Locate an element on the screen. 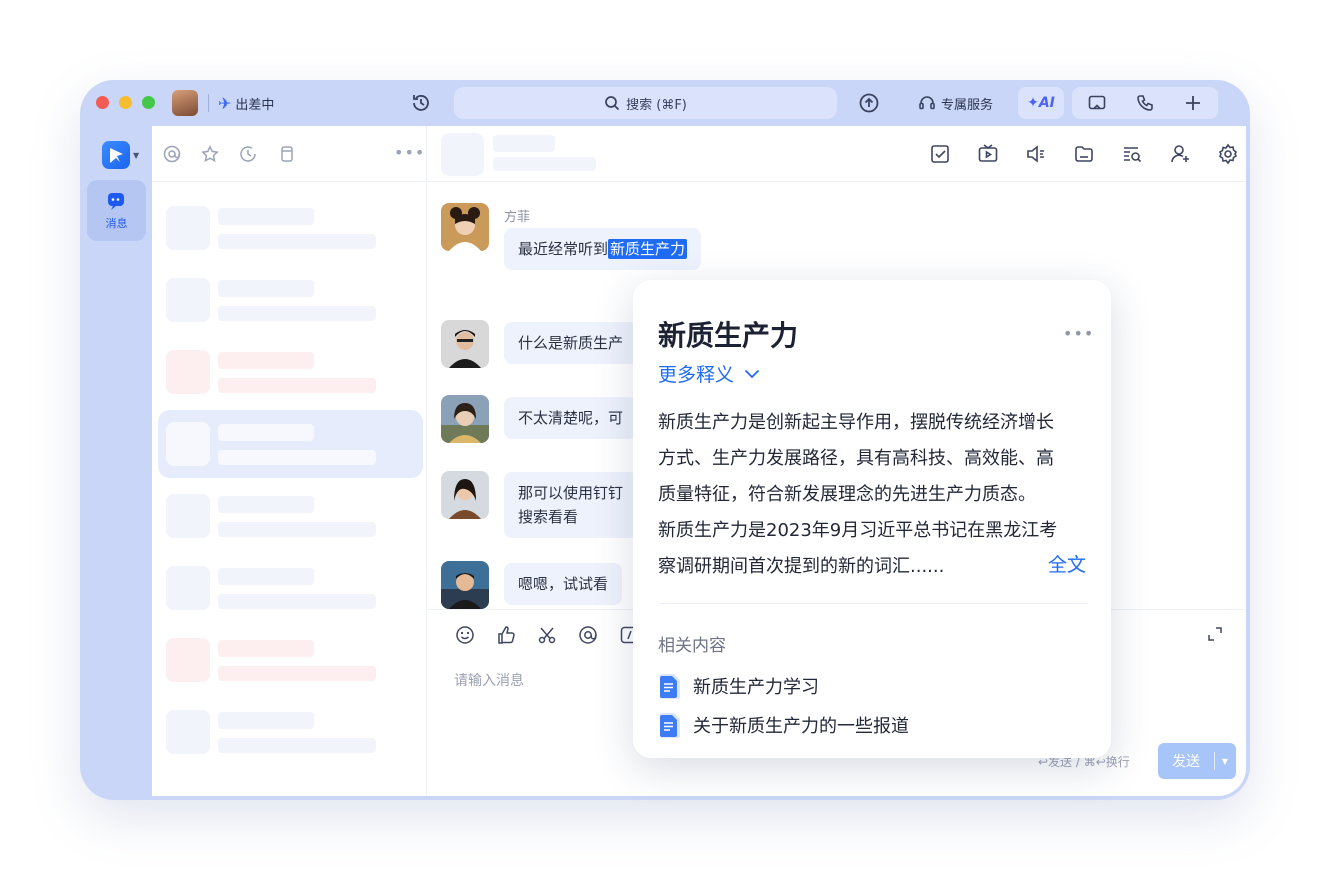 Image resolution: width=1330 pixels, height=880 pixels. search-chat-button is located at coordinates (1132, 154).